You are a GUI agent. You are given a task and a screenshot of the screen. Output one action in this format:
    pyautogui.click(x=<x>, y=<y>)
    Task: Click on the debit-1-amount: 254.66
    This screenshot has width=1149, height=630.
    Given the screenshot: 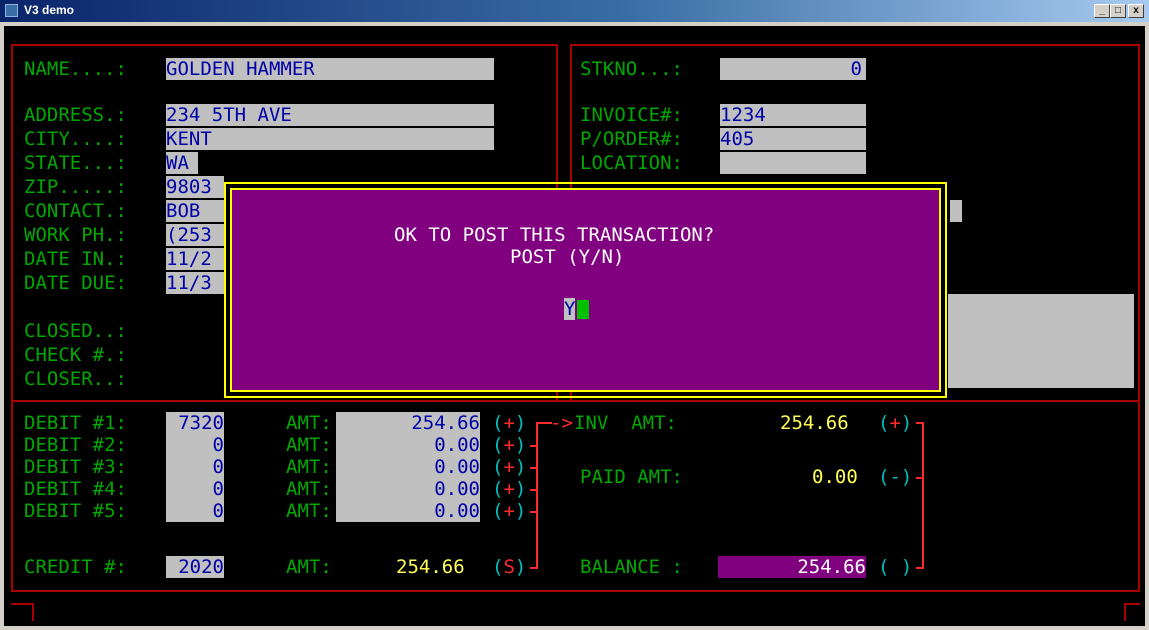 What is the action you would take?
    pyautogui.click(x=408, y=423)
    